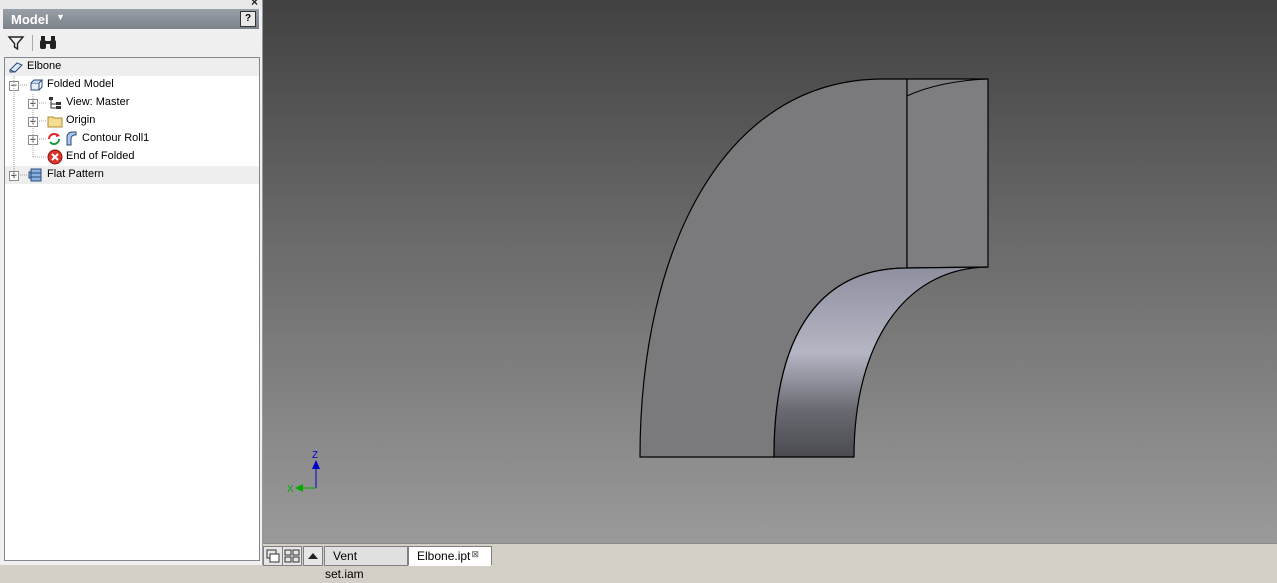  I want to click on elbow-top-face, so click(947, 173).